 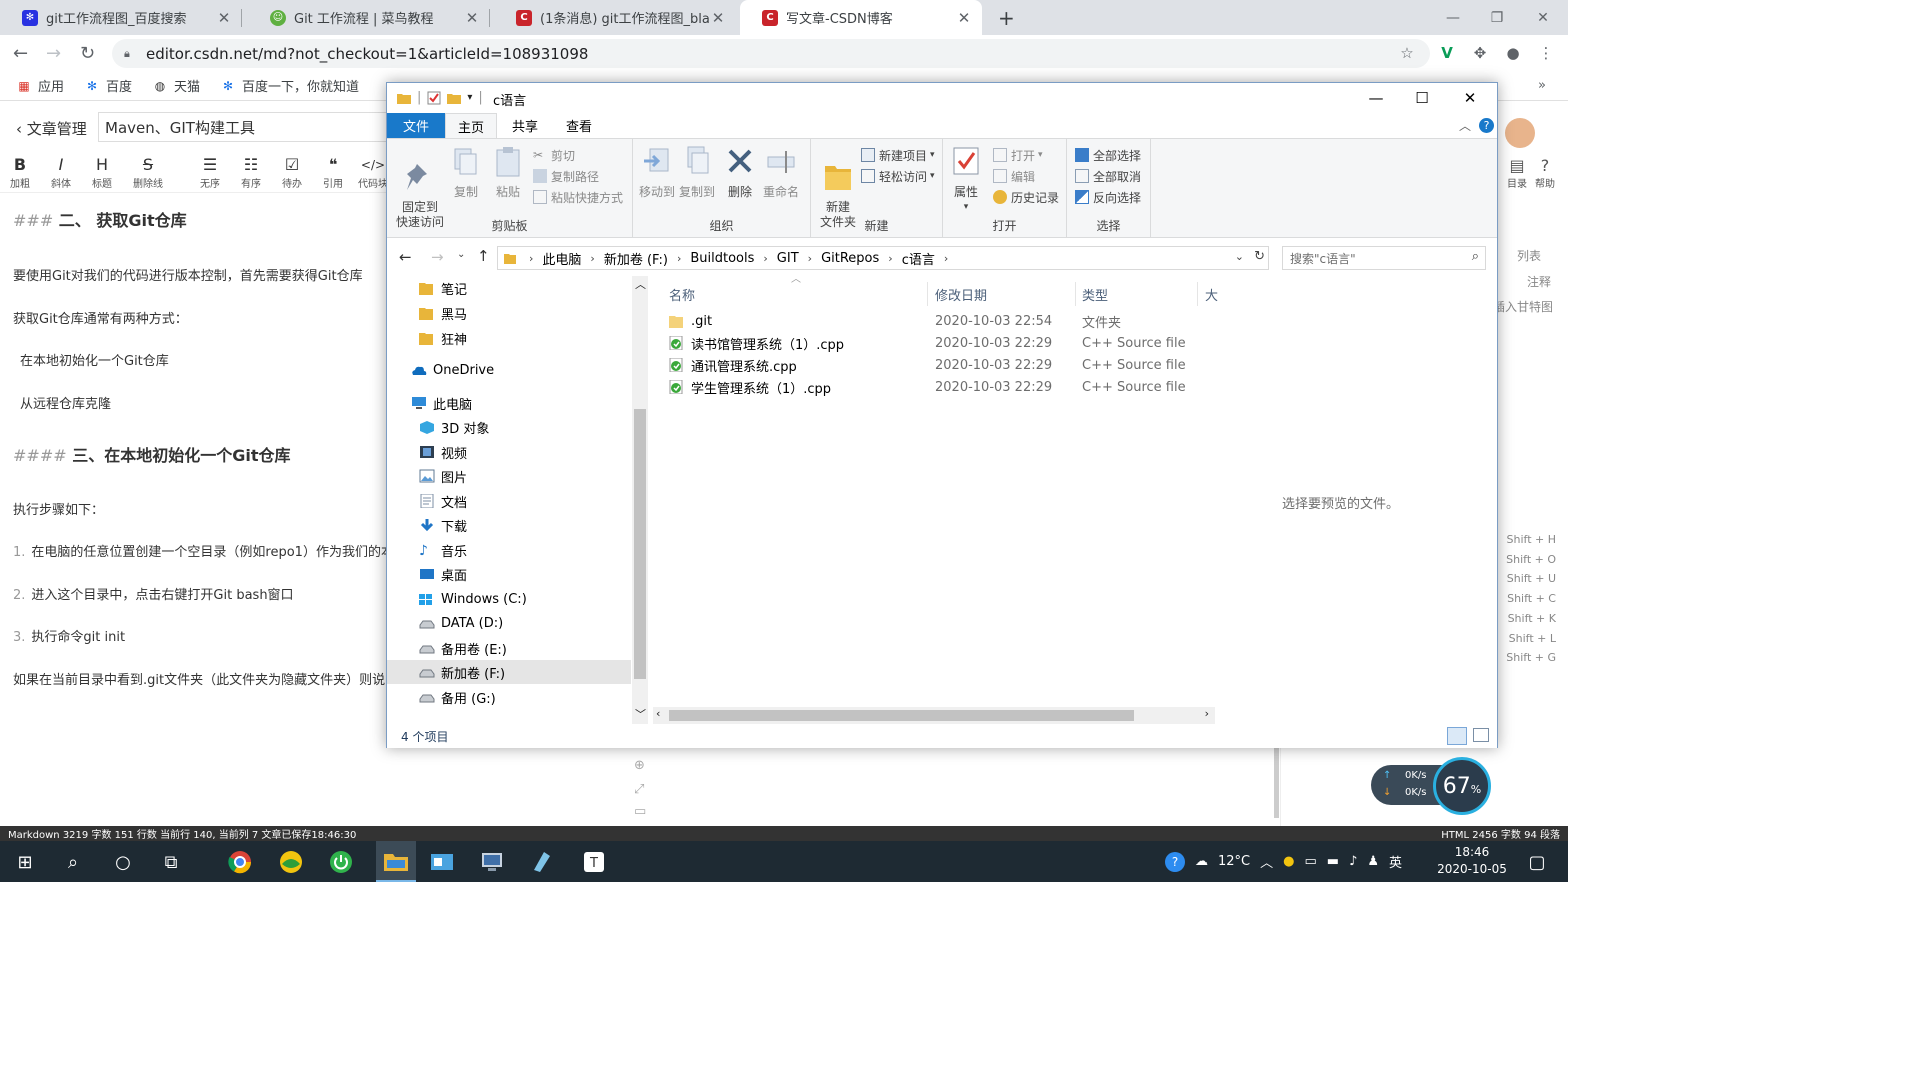 I want to click on rename-button: 重命名, so click(x=781, y=172).